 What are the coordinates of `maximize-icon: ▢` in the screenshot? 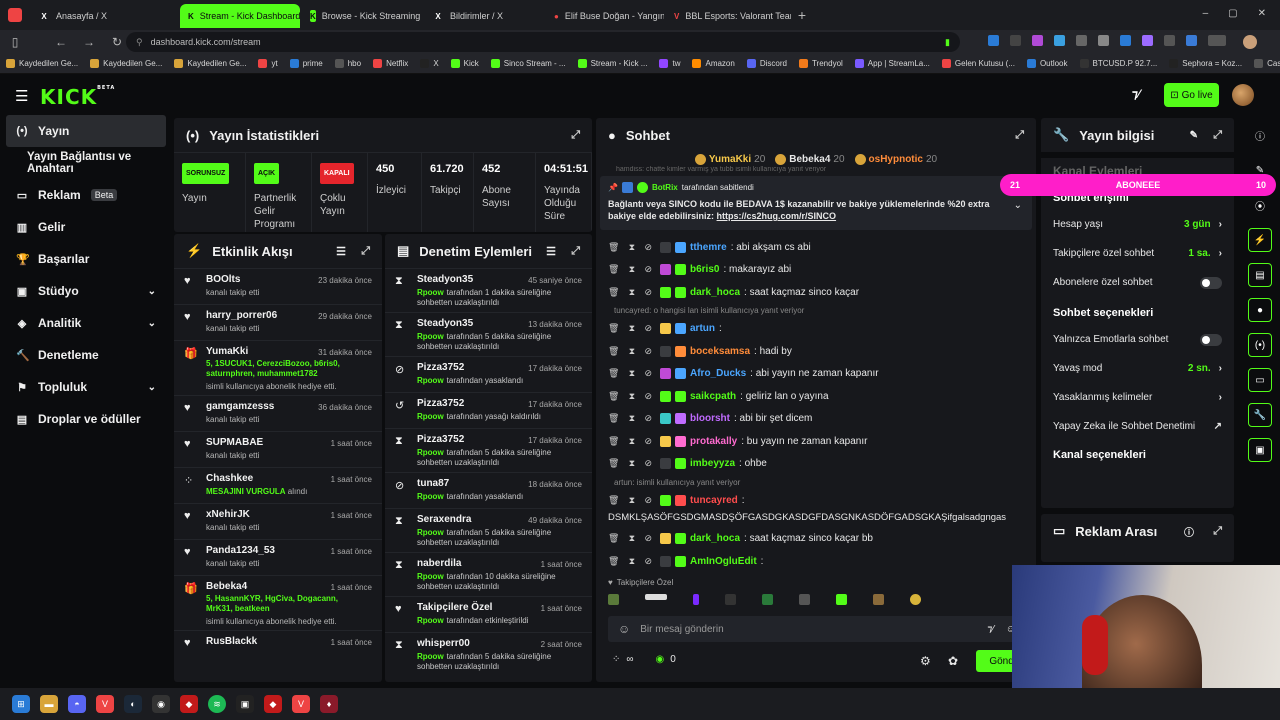 It's located at (1232, 13).